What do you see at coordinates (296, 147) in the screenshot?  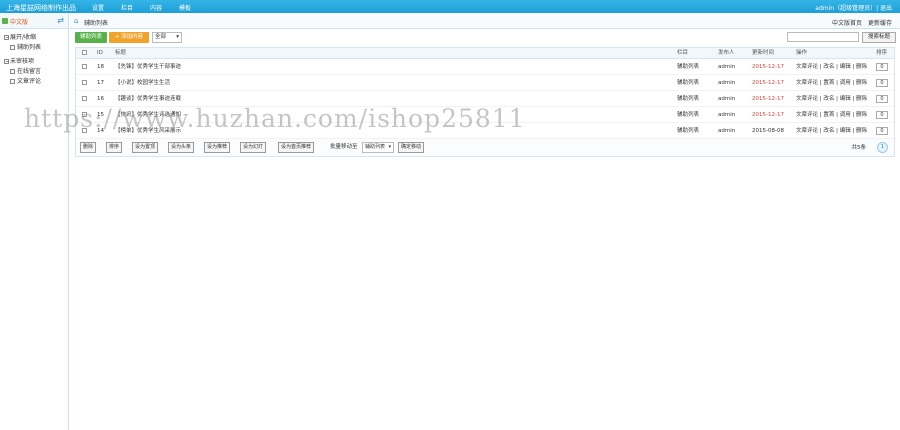 I see `set-home-recommend-button: 设为首页推荐` at bounding box center [296, 147].